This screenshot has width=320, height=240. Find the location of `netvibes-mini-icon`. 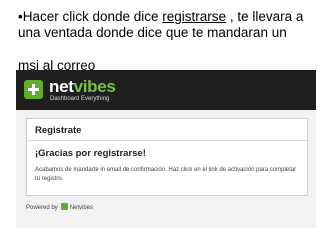

netvibes-mini-icon is located at coordinates (64, 207).